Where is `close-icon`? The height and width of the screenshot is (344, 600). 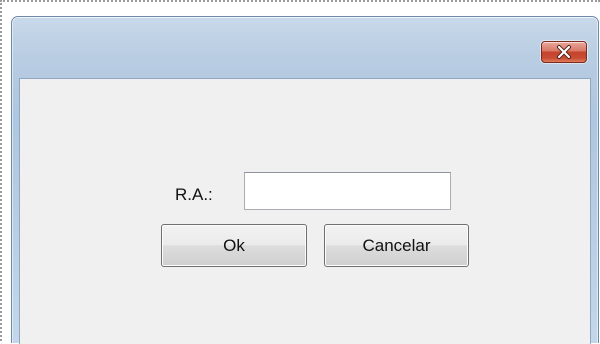 close-icon is located at coordinates (564, 52).